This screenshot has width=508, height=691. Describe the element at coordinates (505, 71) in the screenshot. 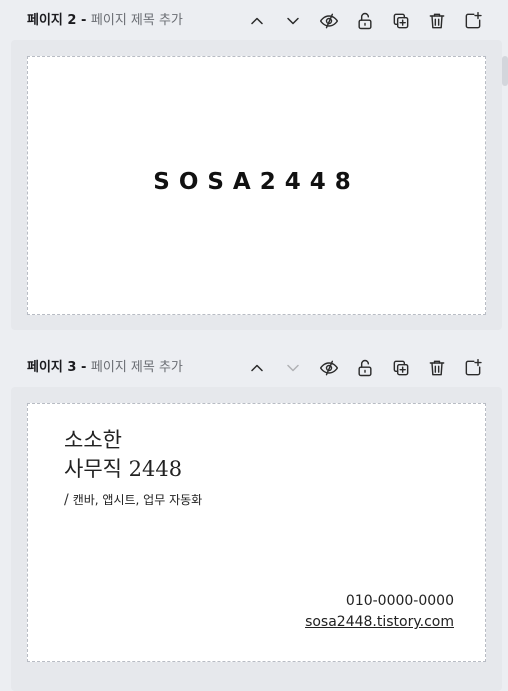

I see `scrollbar-thumb` at that location.